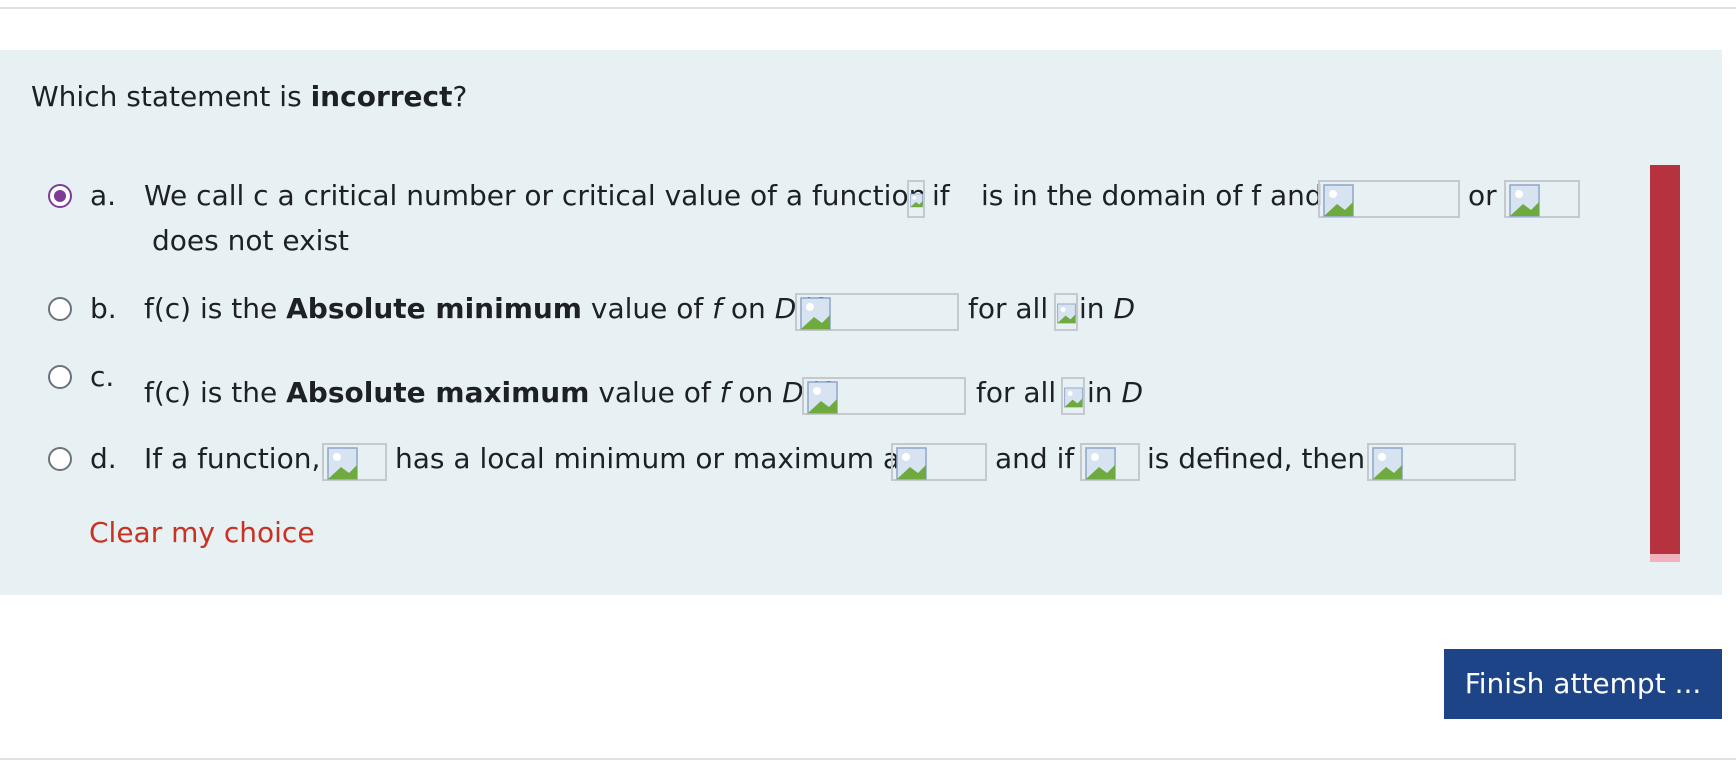 The height and width of the screenshot is (766, 1736). I want to click on radio-option-d, so click(60, 459).